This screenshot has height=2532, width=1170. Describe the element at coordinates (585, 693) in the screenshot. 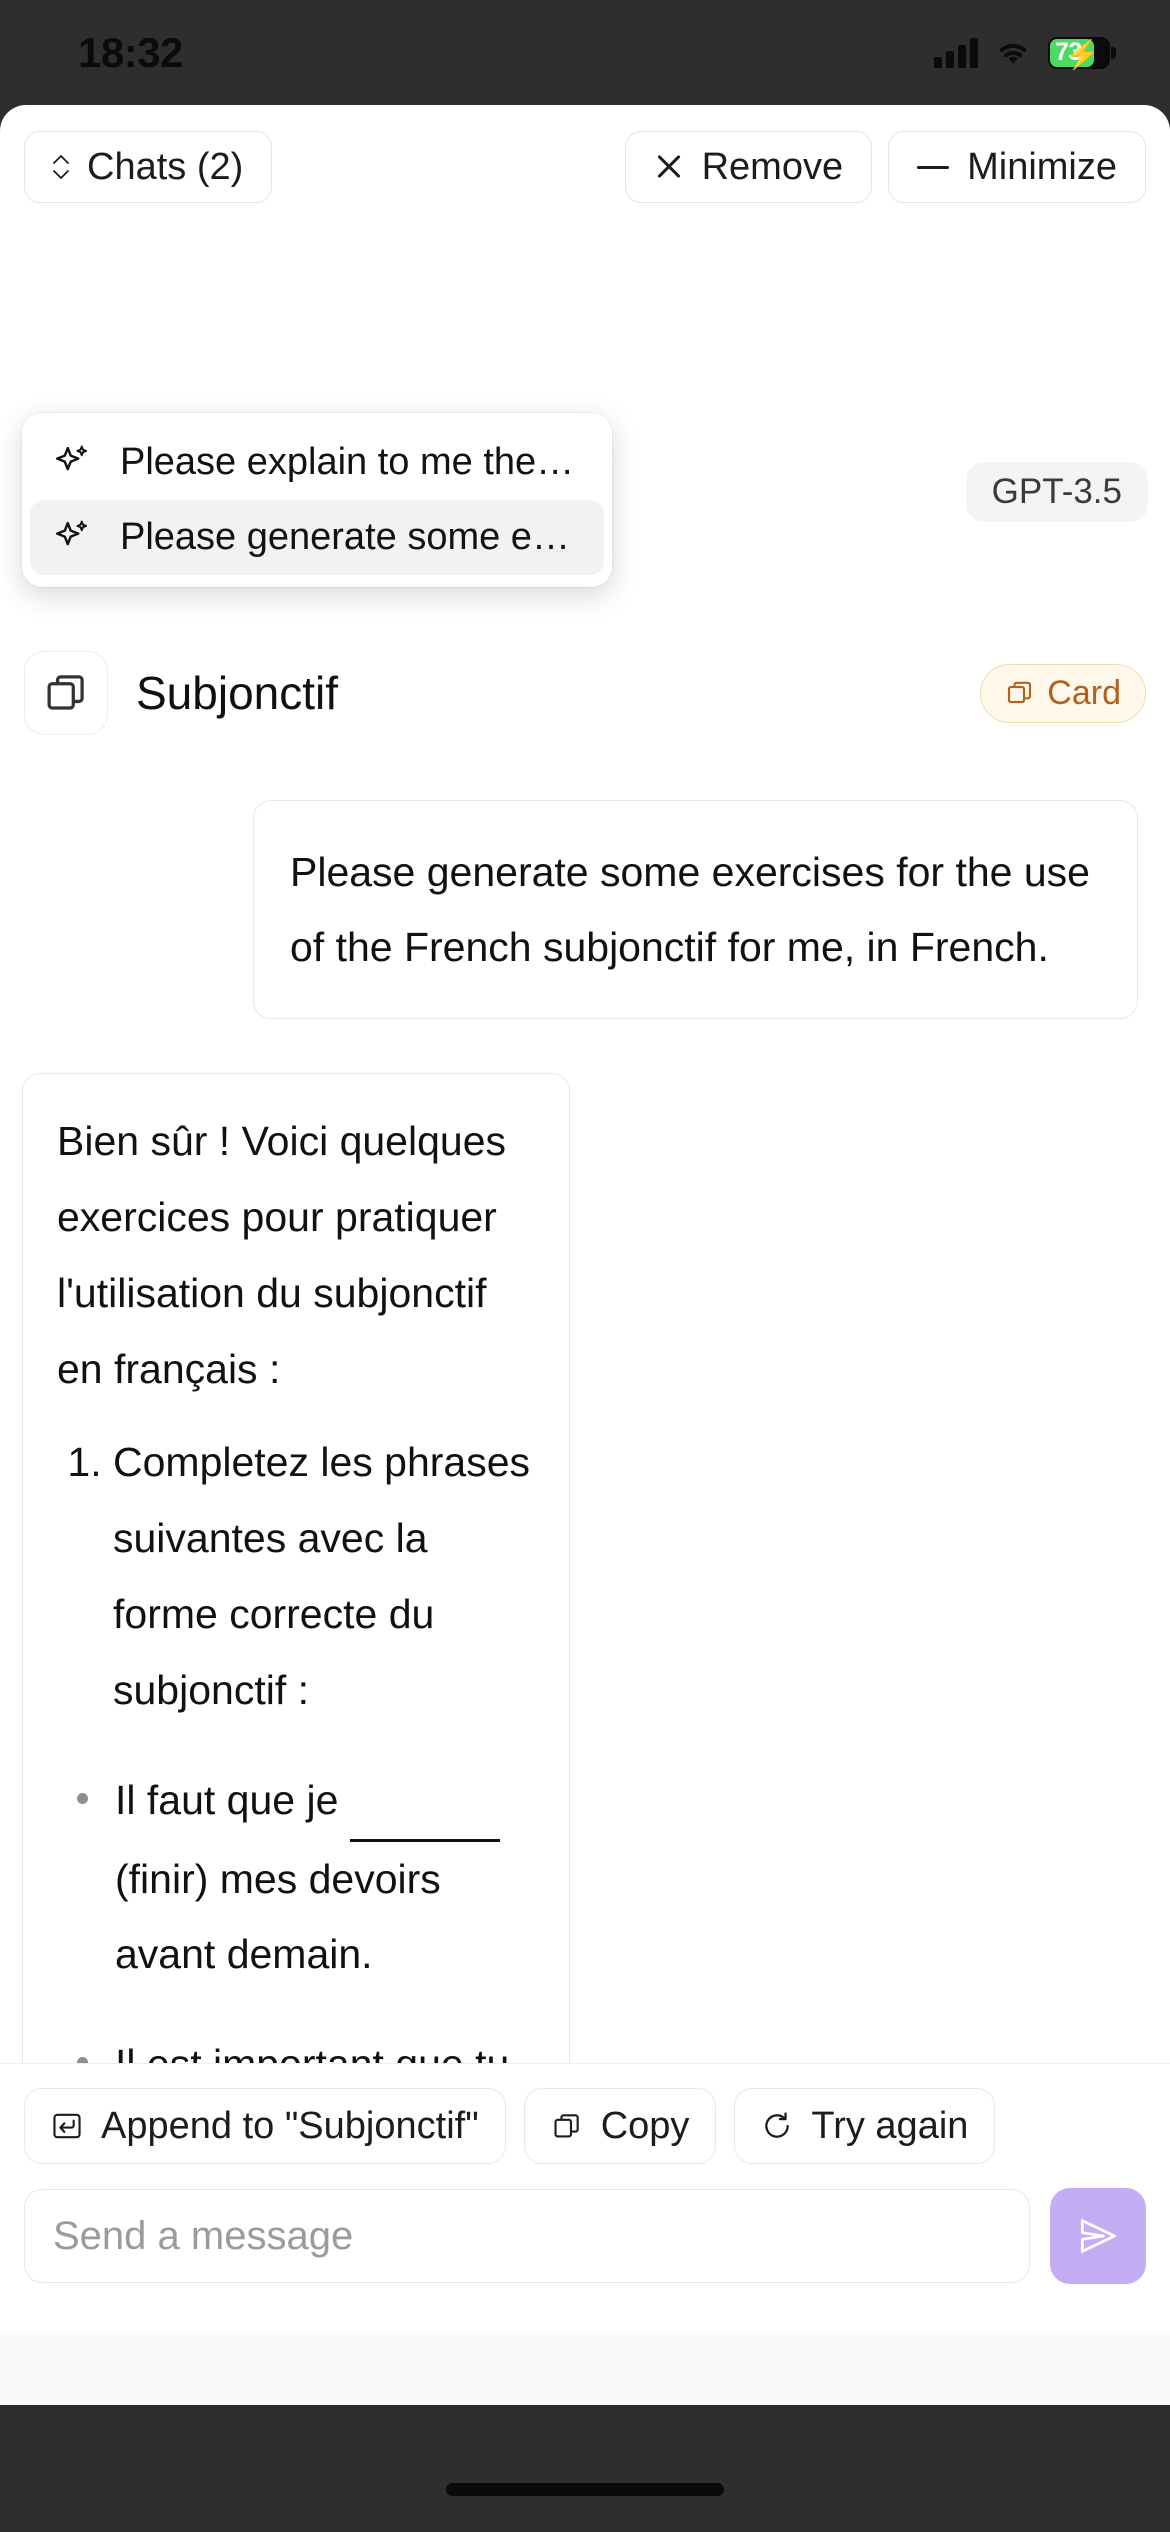

I see `card-header: Subjonctif Card` at that location.